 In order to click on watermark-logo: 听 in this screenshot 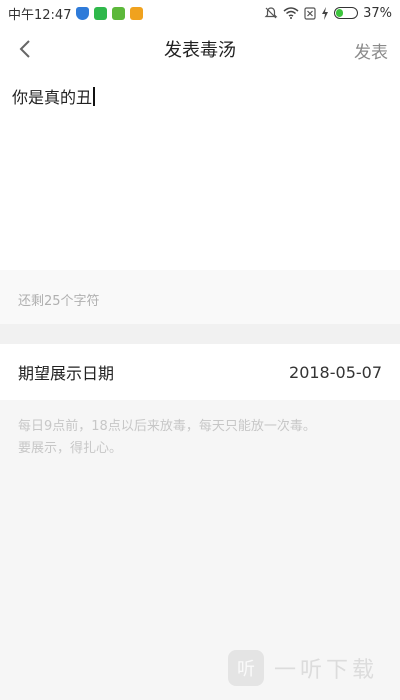, I will do `click(245, 668)`.